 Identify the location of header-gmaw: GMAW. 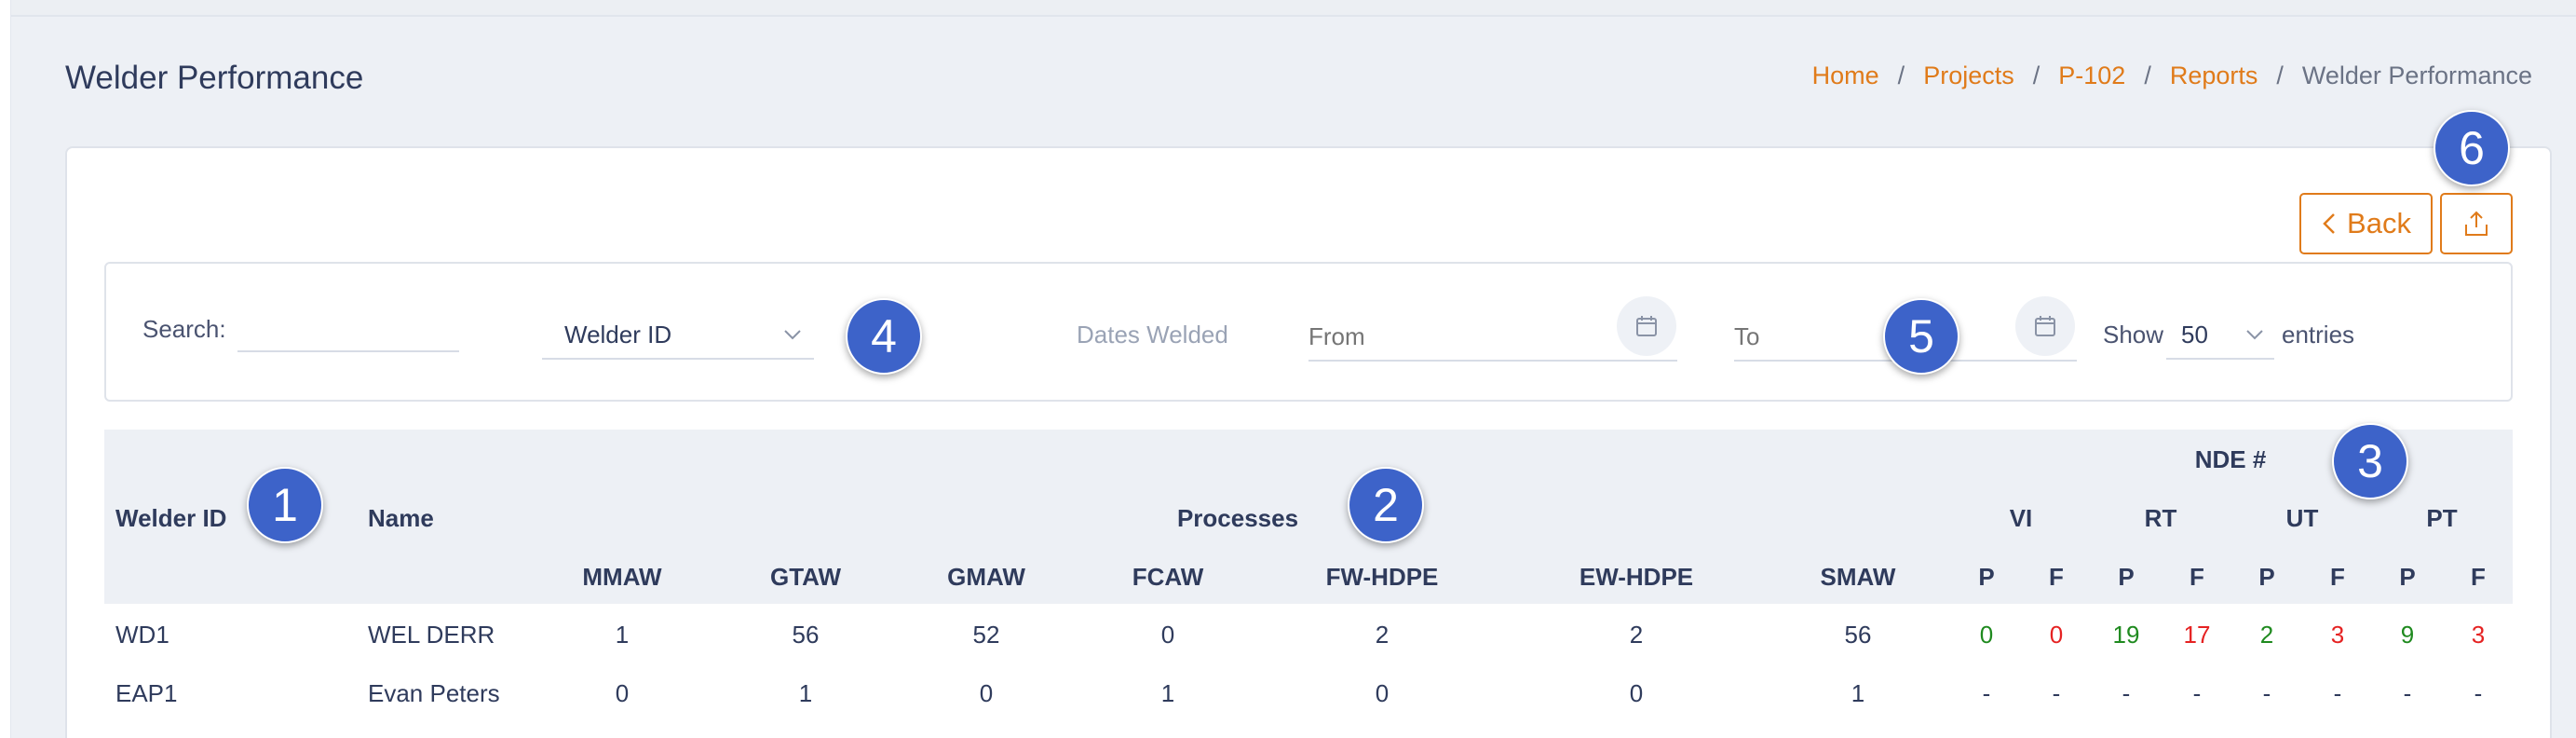
(986, 577).